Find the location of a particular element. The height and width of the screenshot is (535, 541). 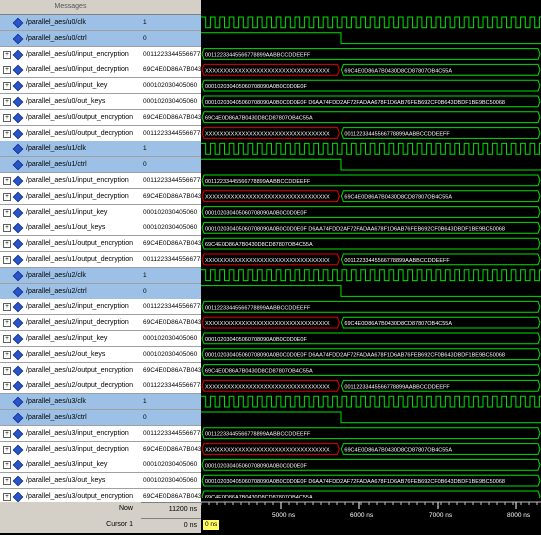

signal-row: /parallel_aes/u1/ctrl is located at coordinates (70, 165).